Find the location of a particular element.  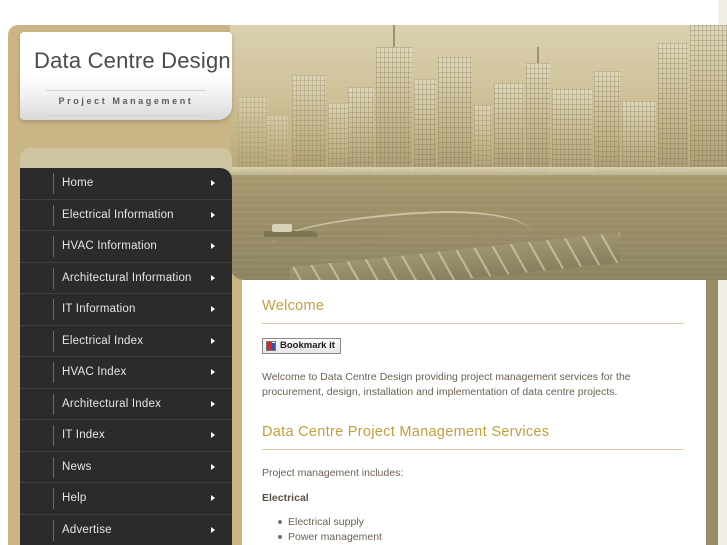

nav-item-it-information: IT Information is located at coordinates (126, 310).